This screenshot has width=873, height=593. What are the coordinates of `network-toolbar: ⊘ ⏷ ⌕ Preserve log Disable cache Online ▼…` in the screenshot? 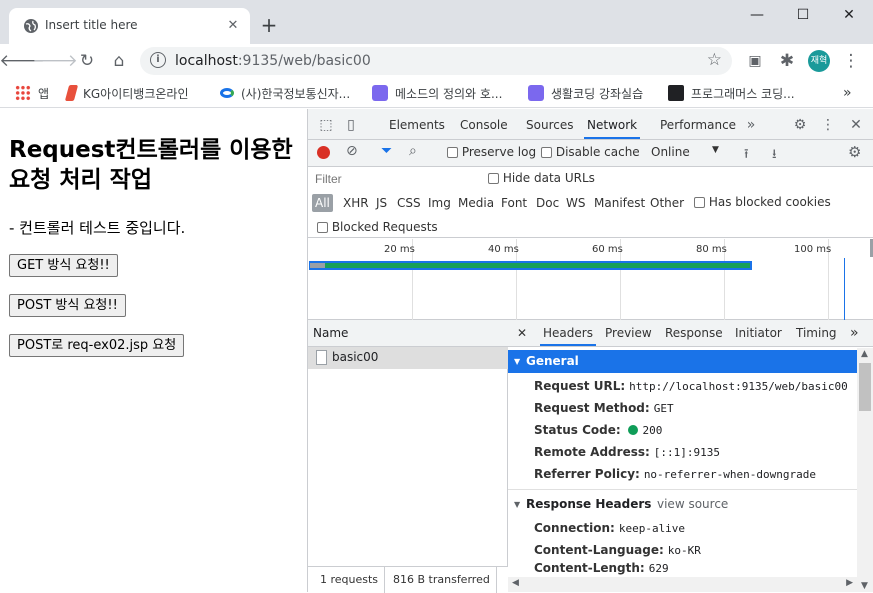 It's located at (590, 153).